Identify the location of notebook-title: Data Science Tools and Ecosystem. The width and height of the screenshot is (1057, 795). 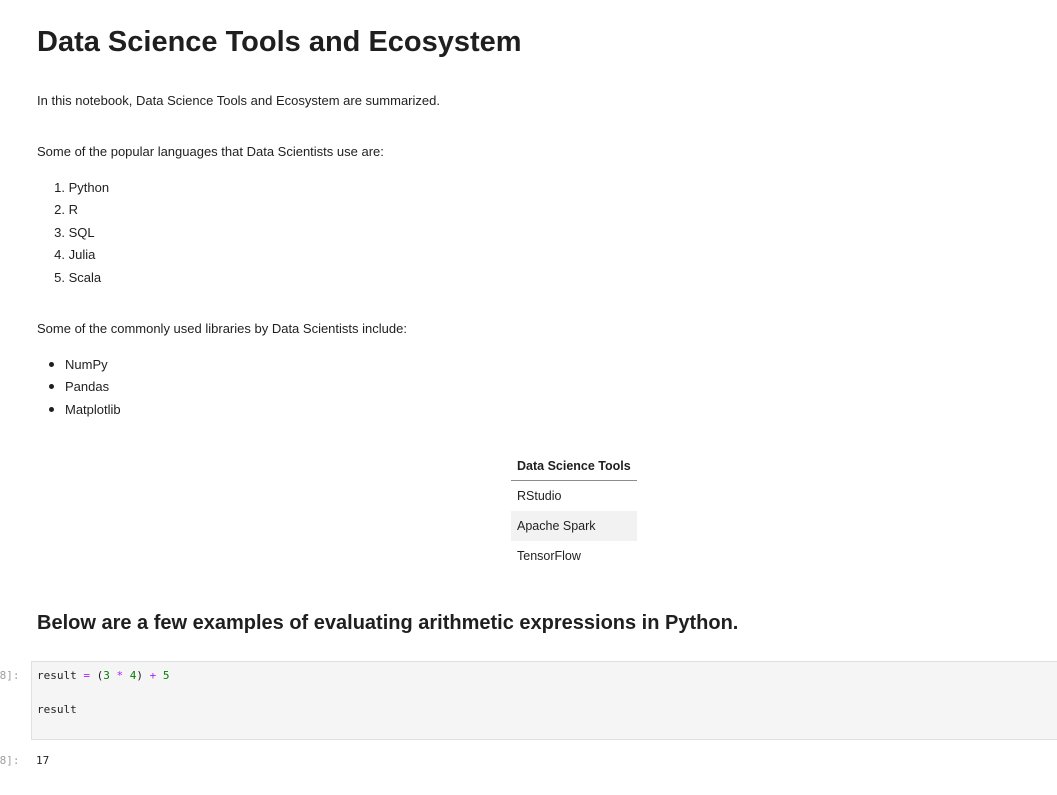
(279, 42).